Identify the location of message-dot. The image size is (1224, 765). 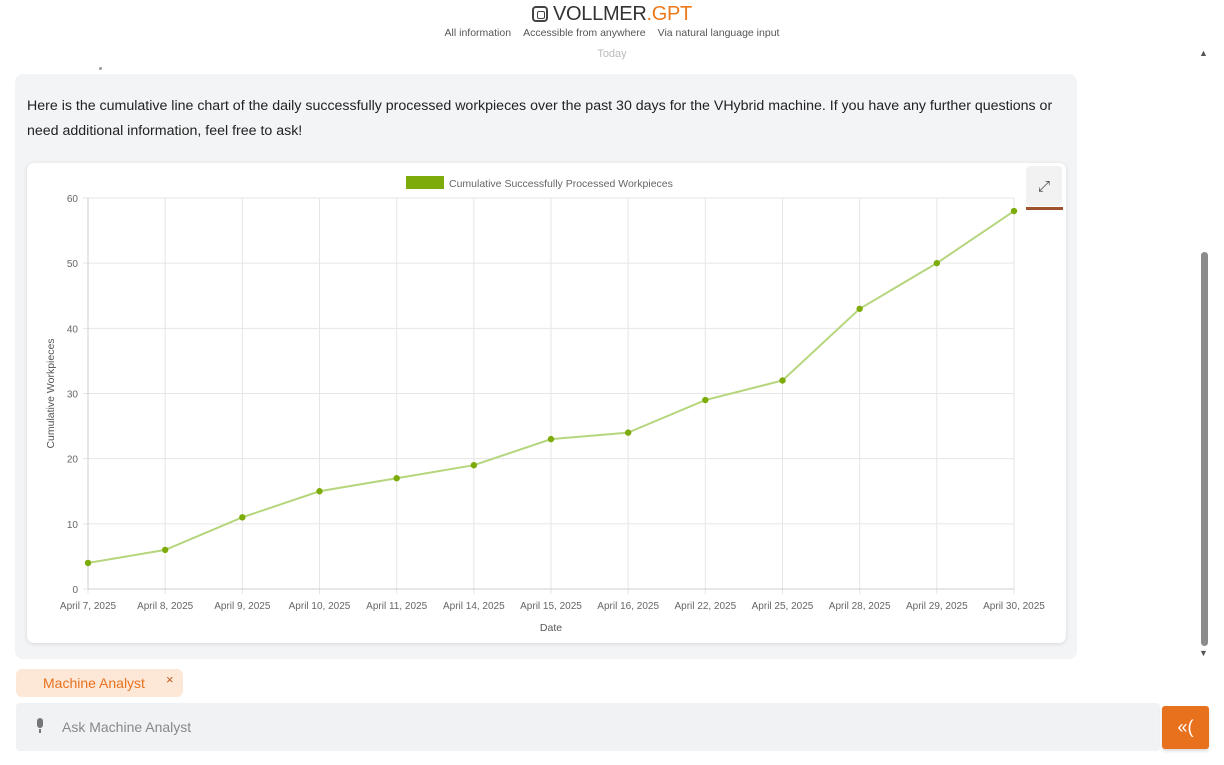
(100, 68).